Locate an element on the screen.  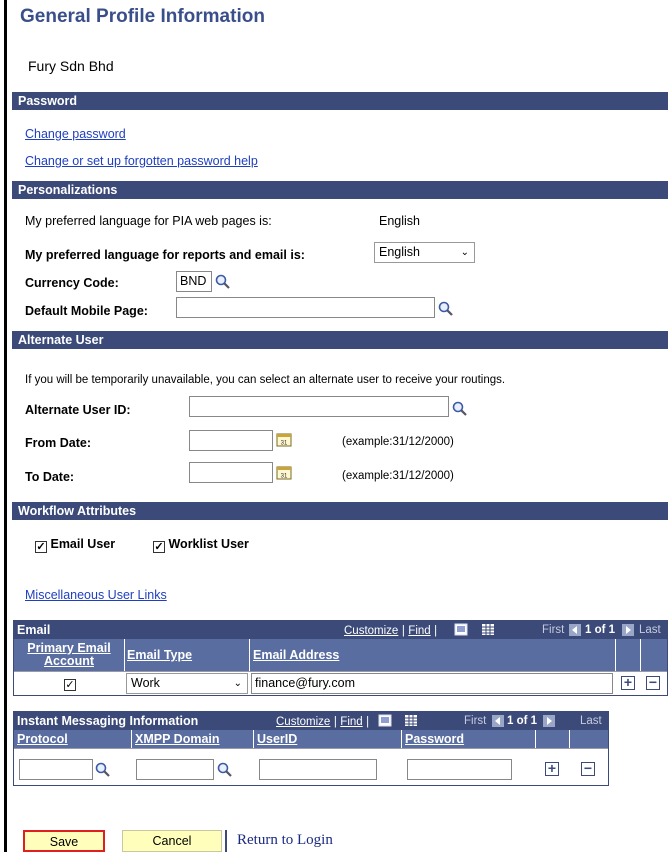
primary-email-checkbox: ✓ is located at coordinates (70, 685).